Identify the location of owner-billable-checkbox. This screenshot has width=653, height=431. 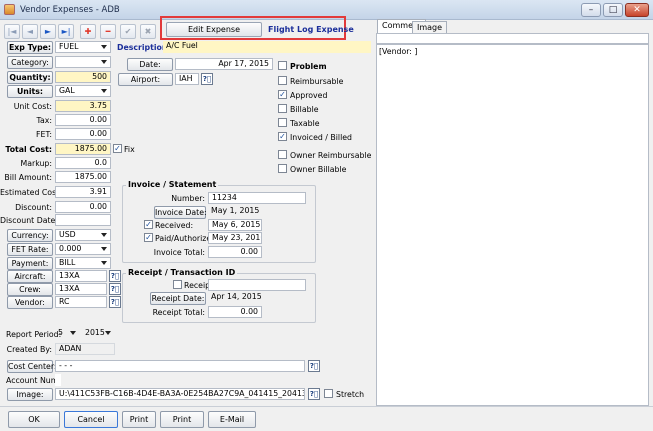
(282, 168).